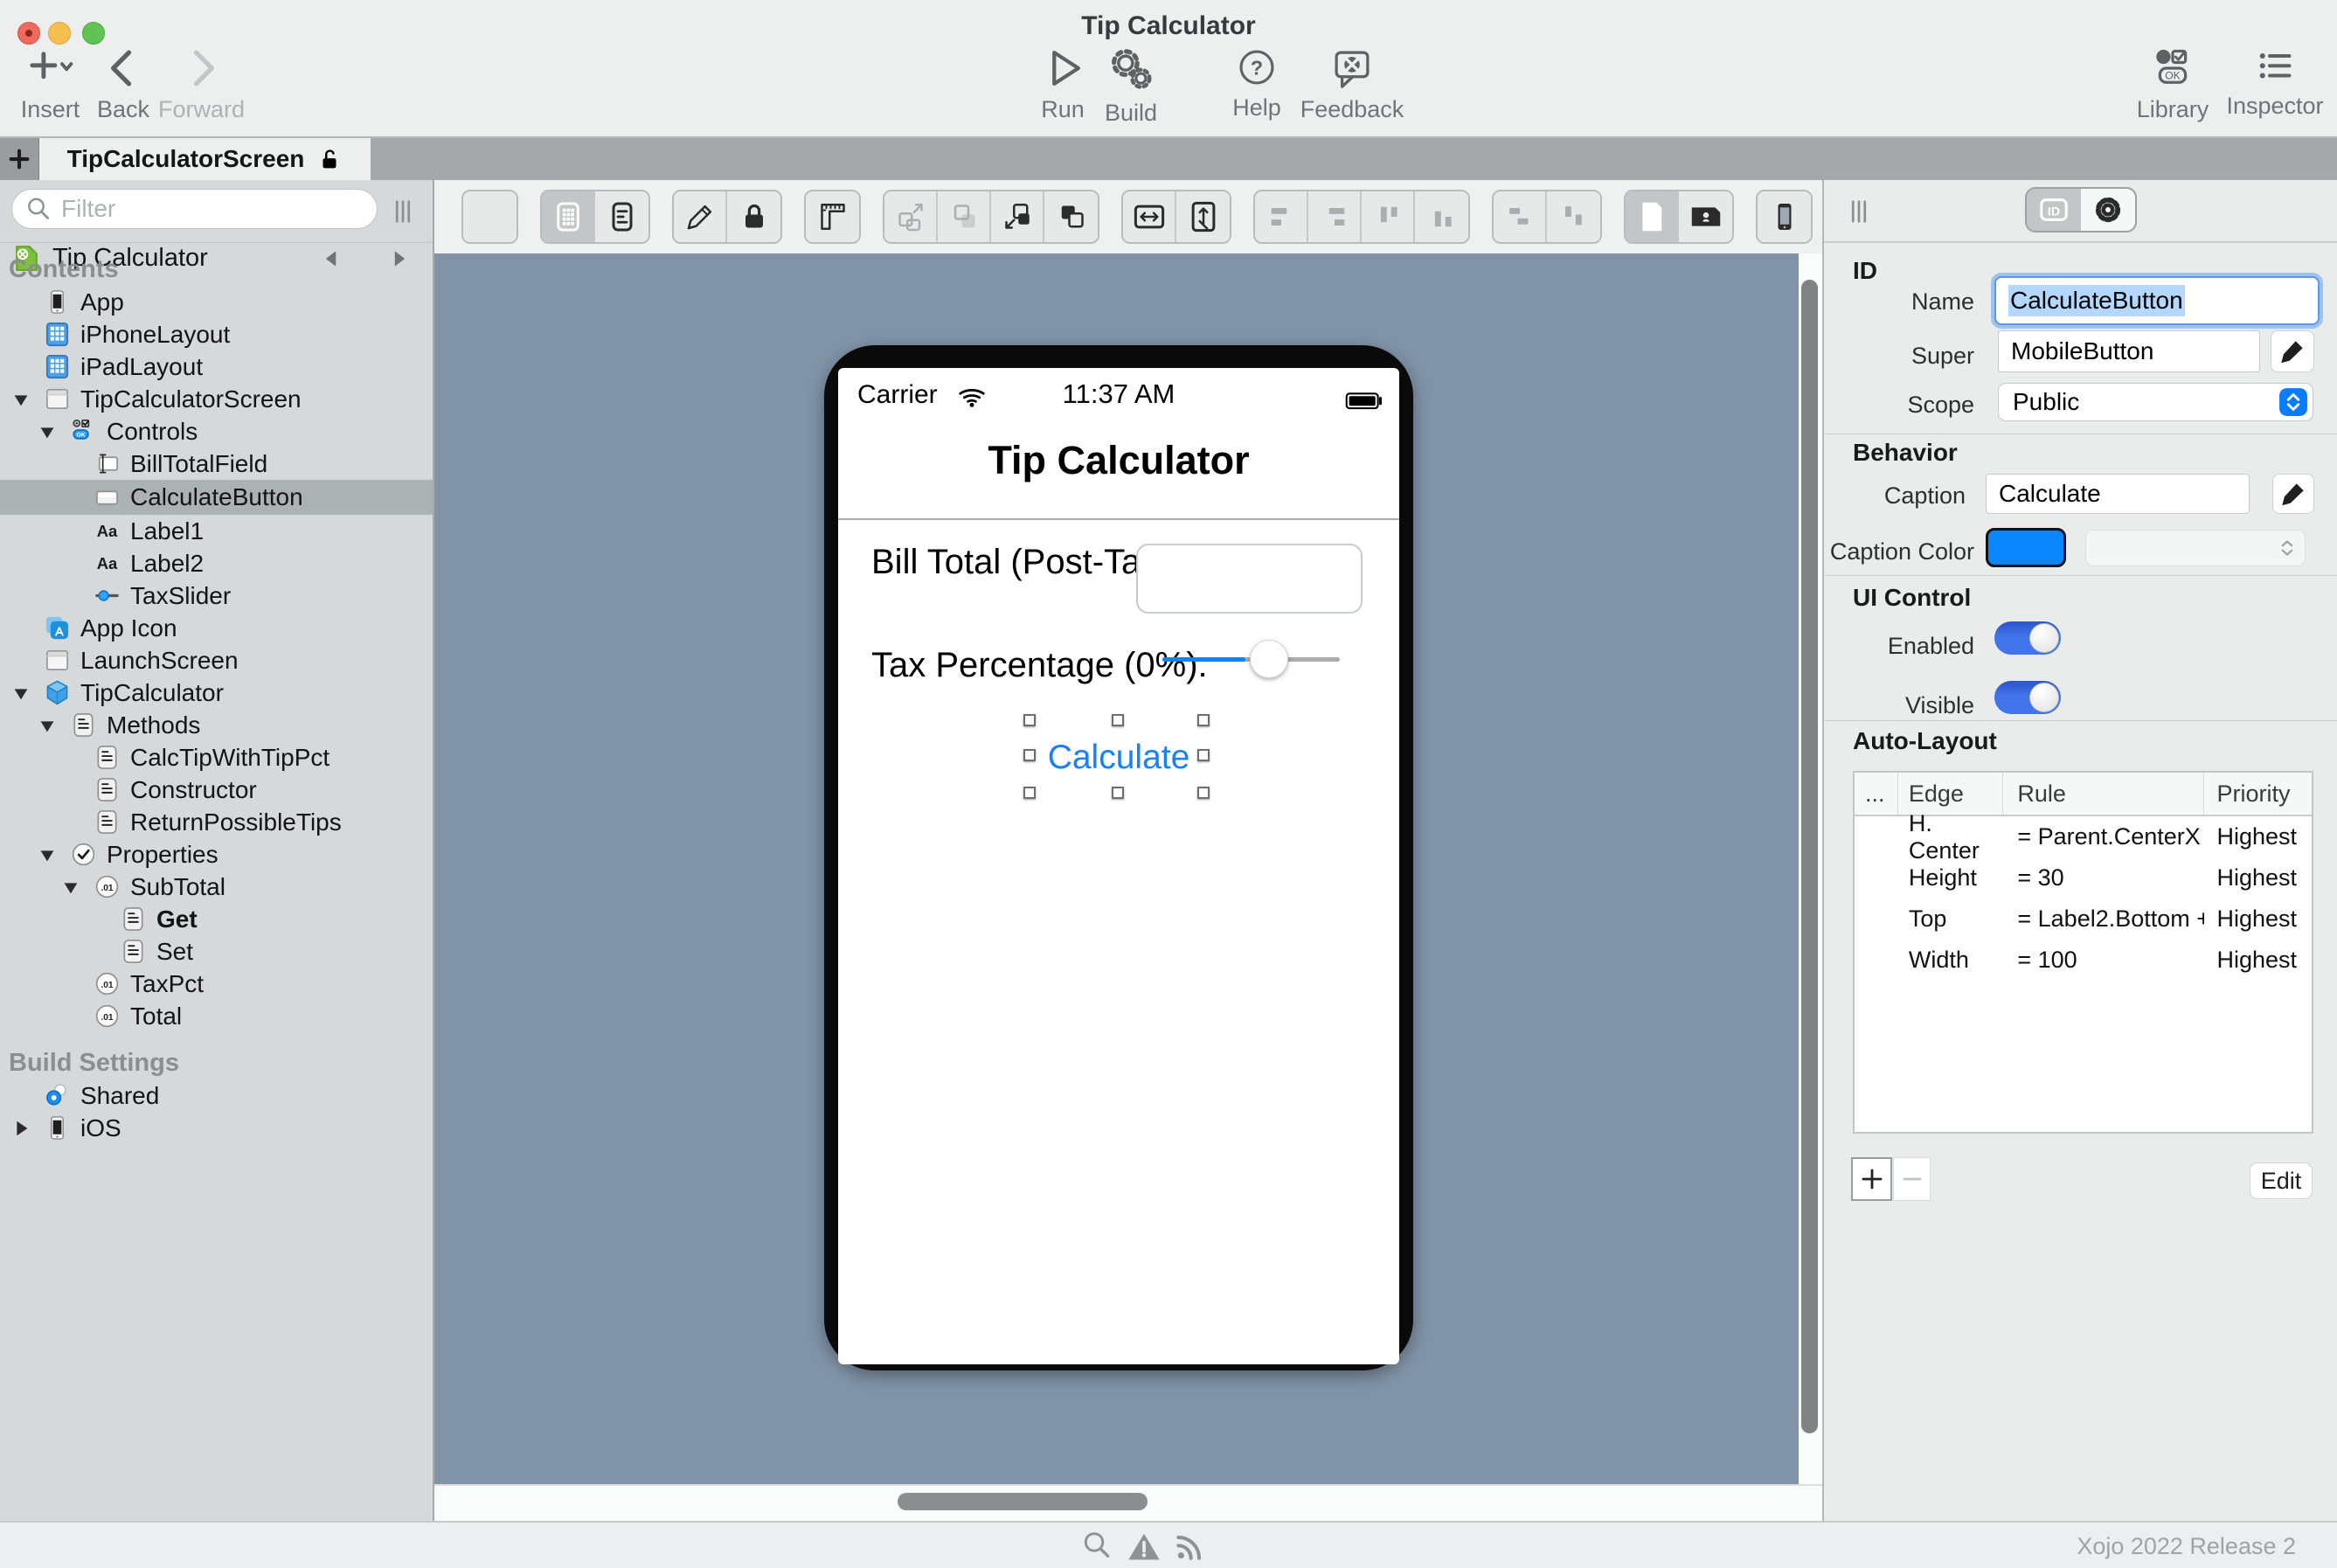  What do you see at coordinates (2083, 878) in the screenshot?
I see `constraint-row: Height = 30 Highest` at bounding box center [2083, 878].